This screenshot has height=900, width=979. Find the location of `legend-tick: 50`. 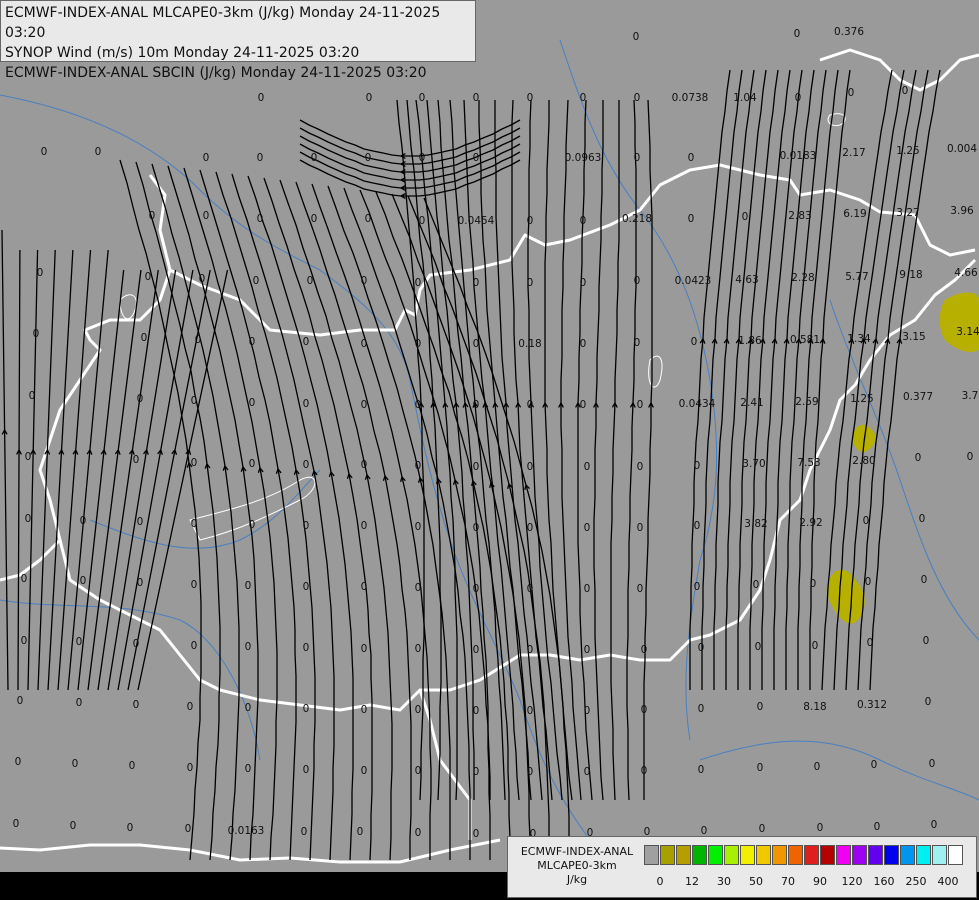

legend-tick: 50 is located at coordinates (756, 881).